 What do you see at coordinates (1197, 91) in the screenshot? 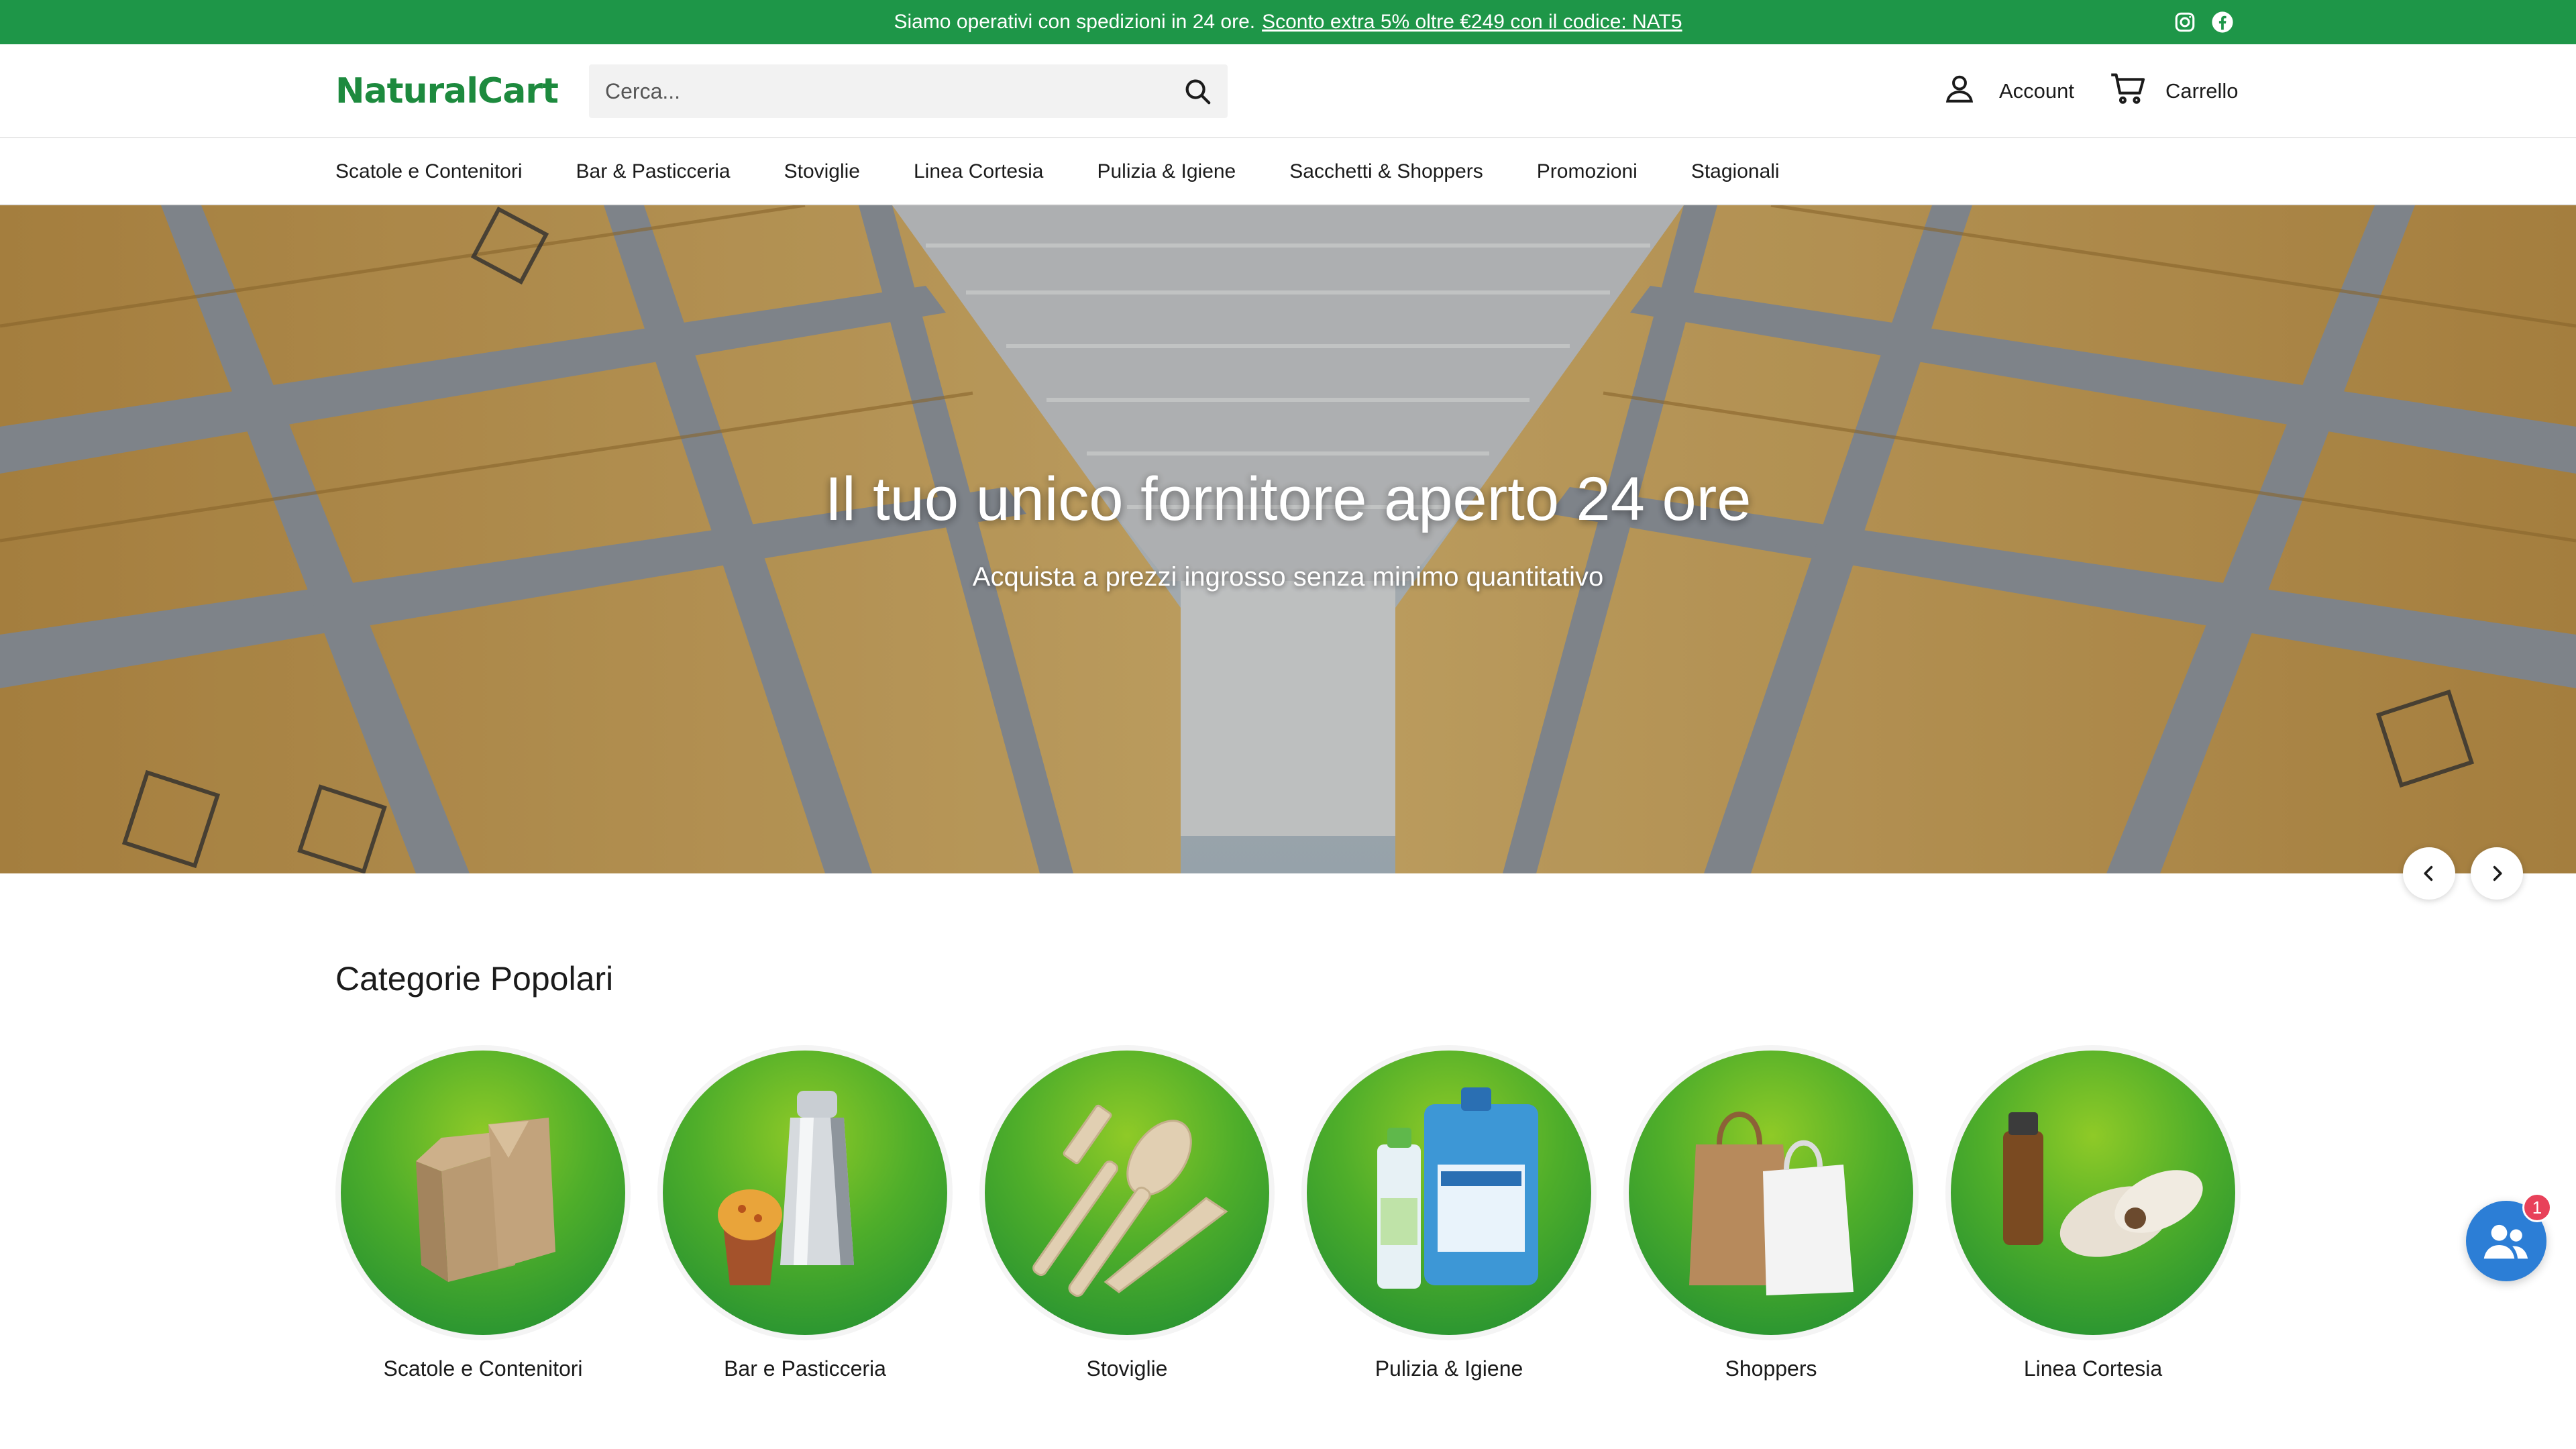
I see `search-icon` at bounding box center [1197, 91].